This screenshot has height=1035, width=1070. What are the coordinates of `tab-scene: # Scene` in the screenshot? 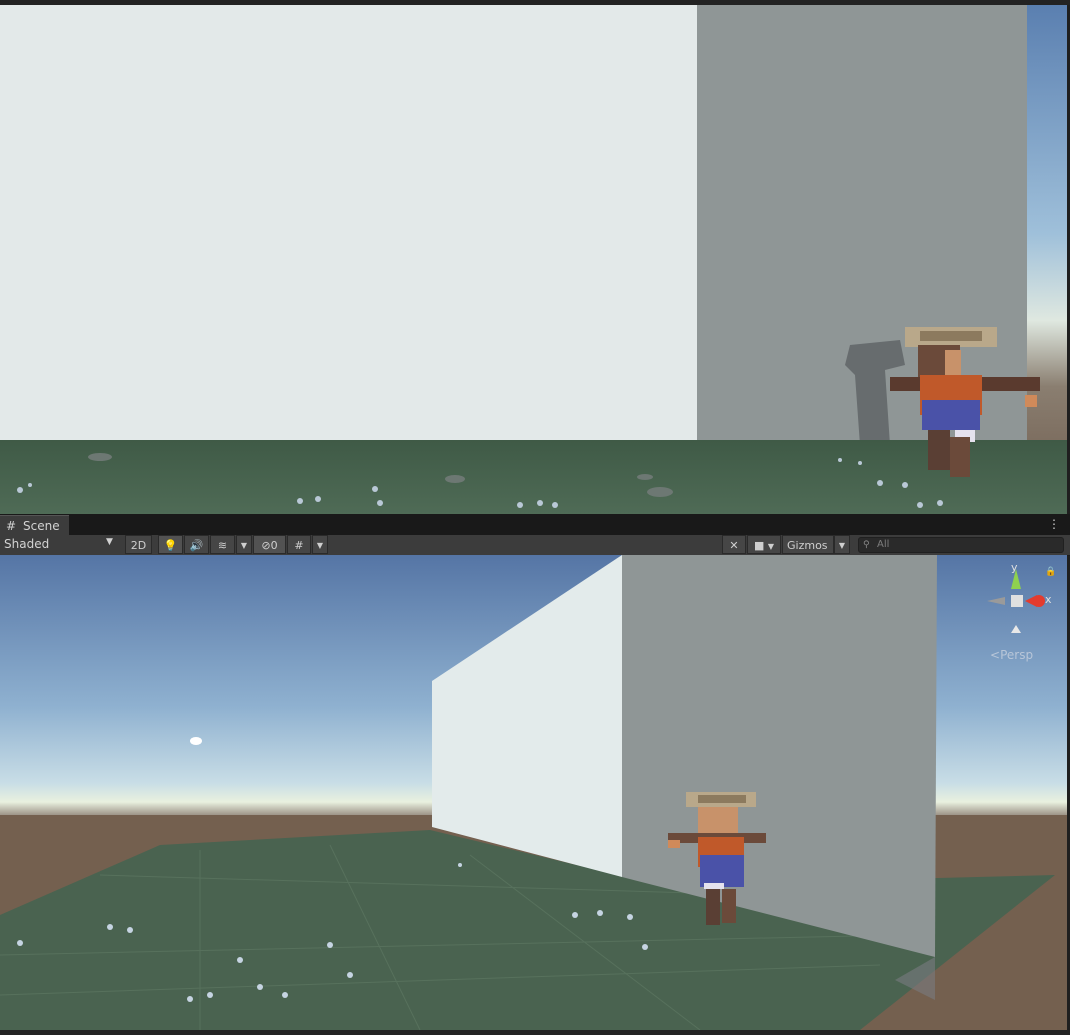 It's located at (34, 525).